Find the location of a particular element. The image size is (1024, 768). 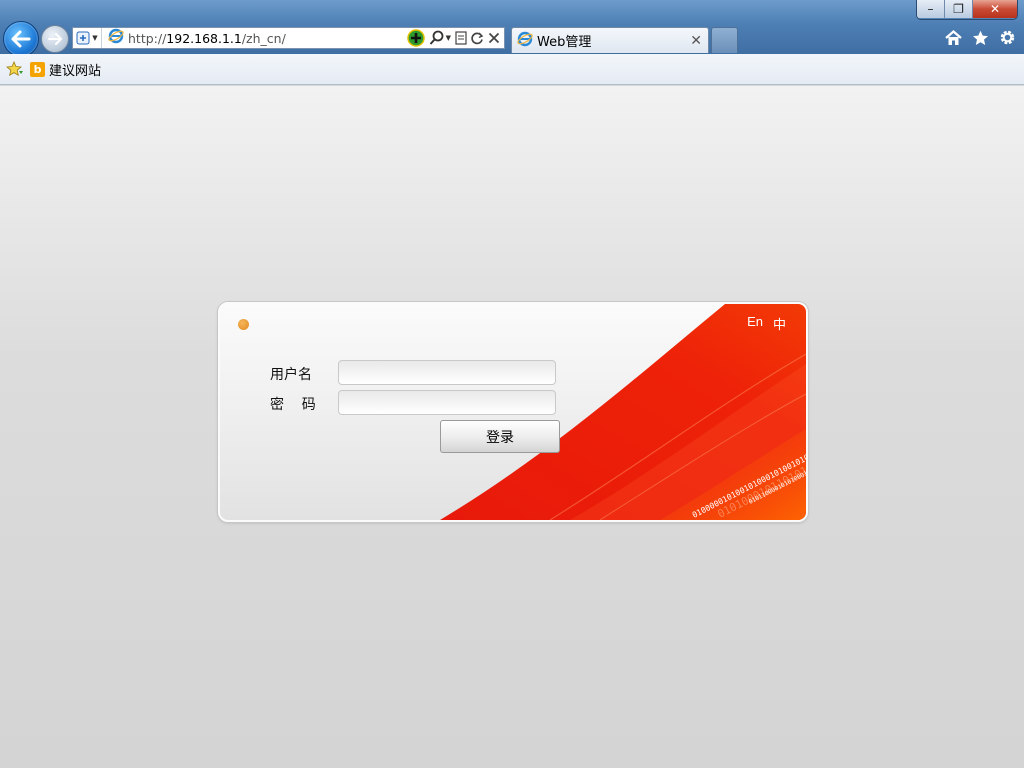

status-dot is located at coordinates (243, 324).